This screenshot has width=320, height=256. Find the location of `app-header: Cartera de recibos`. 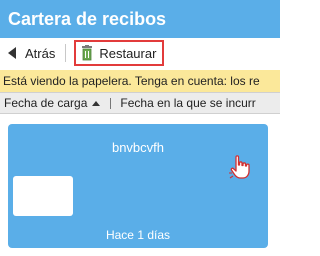

app-header: Cartera de recibos is located at coordinates (140, 19).